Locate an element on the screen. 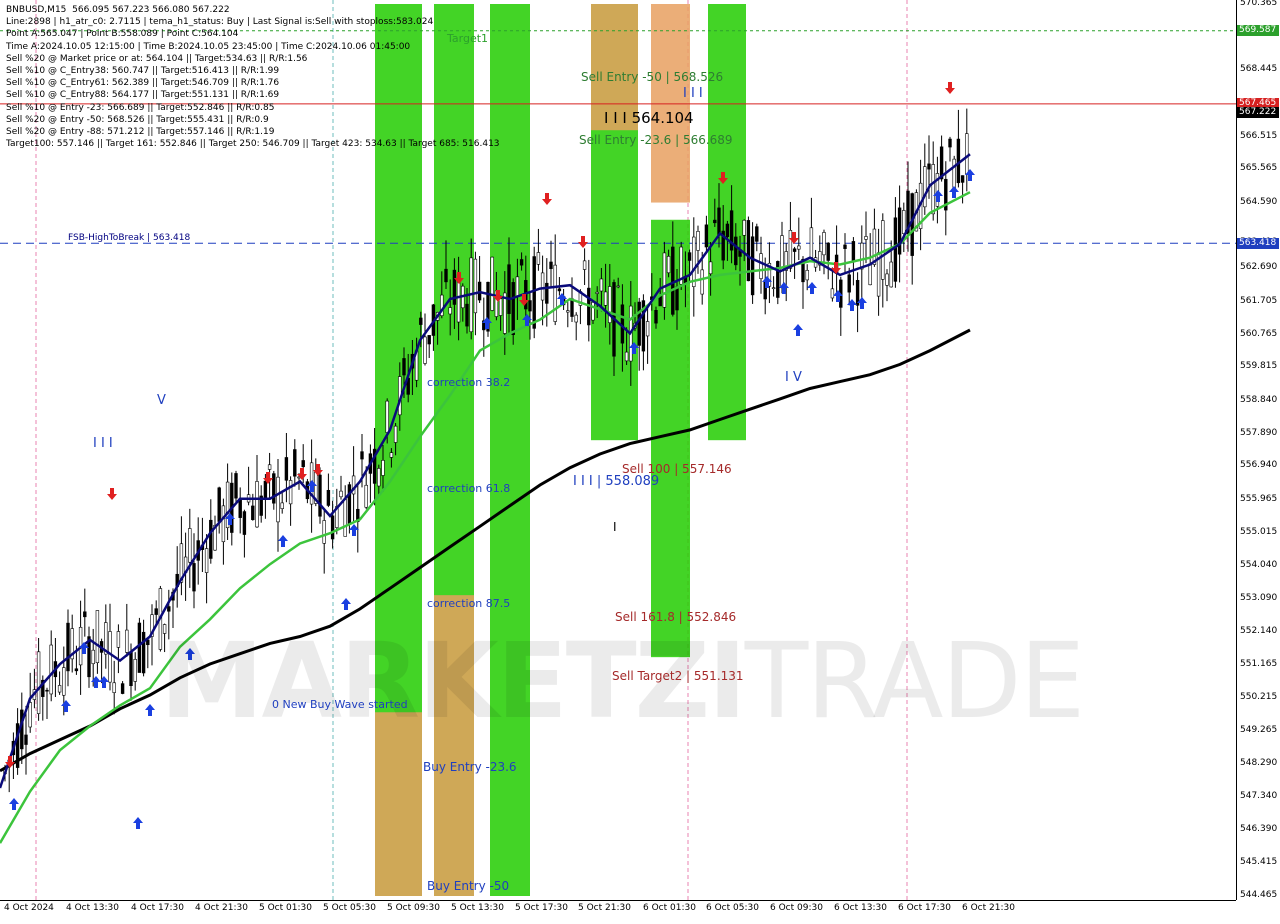  x-tick-label: 5 Oct 01:30 is located at coordinates (285, 908).